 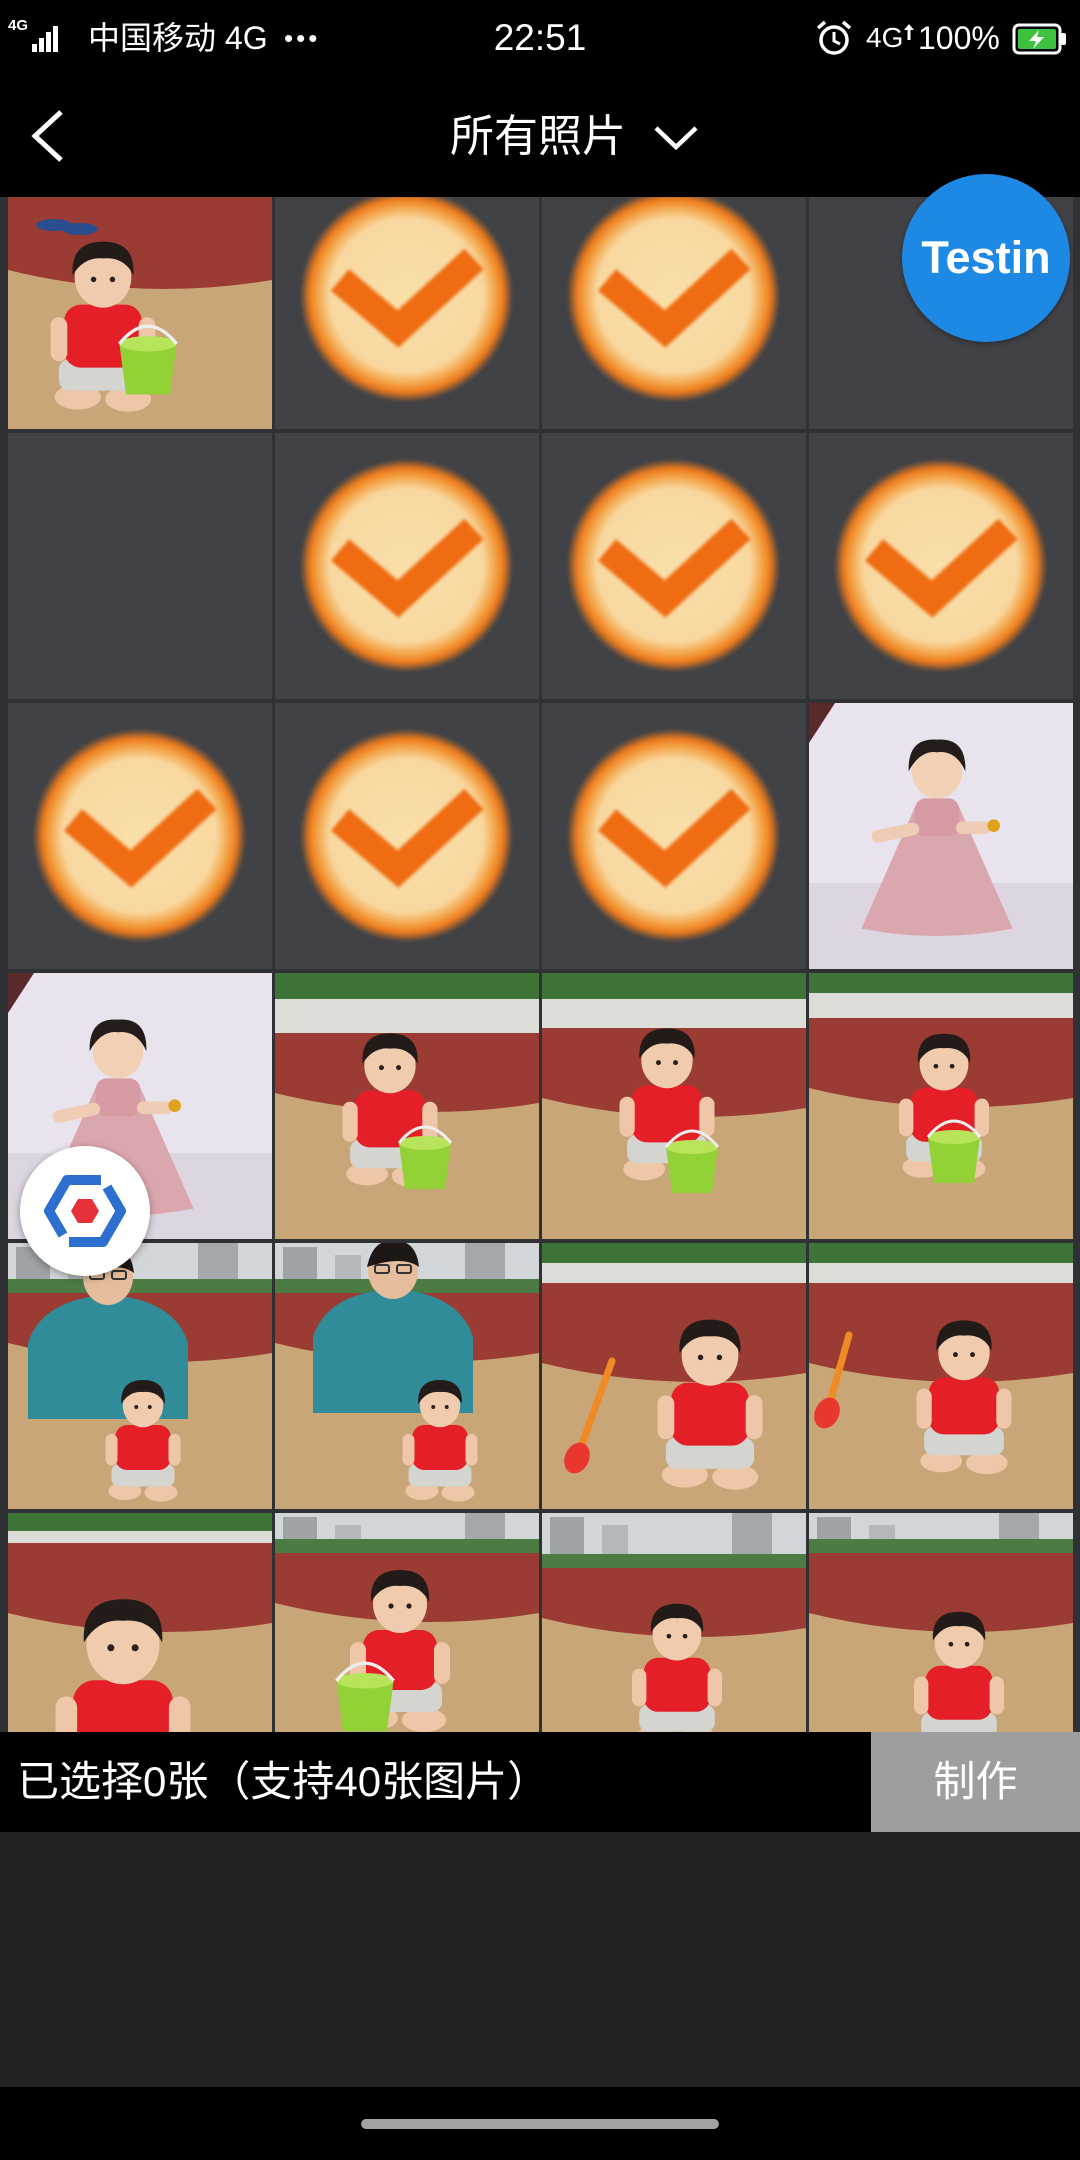 What do you see at coordinates (676, 138) in the screenshot?
I see `chevron-down-icon` at bounding box center [676, 138].